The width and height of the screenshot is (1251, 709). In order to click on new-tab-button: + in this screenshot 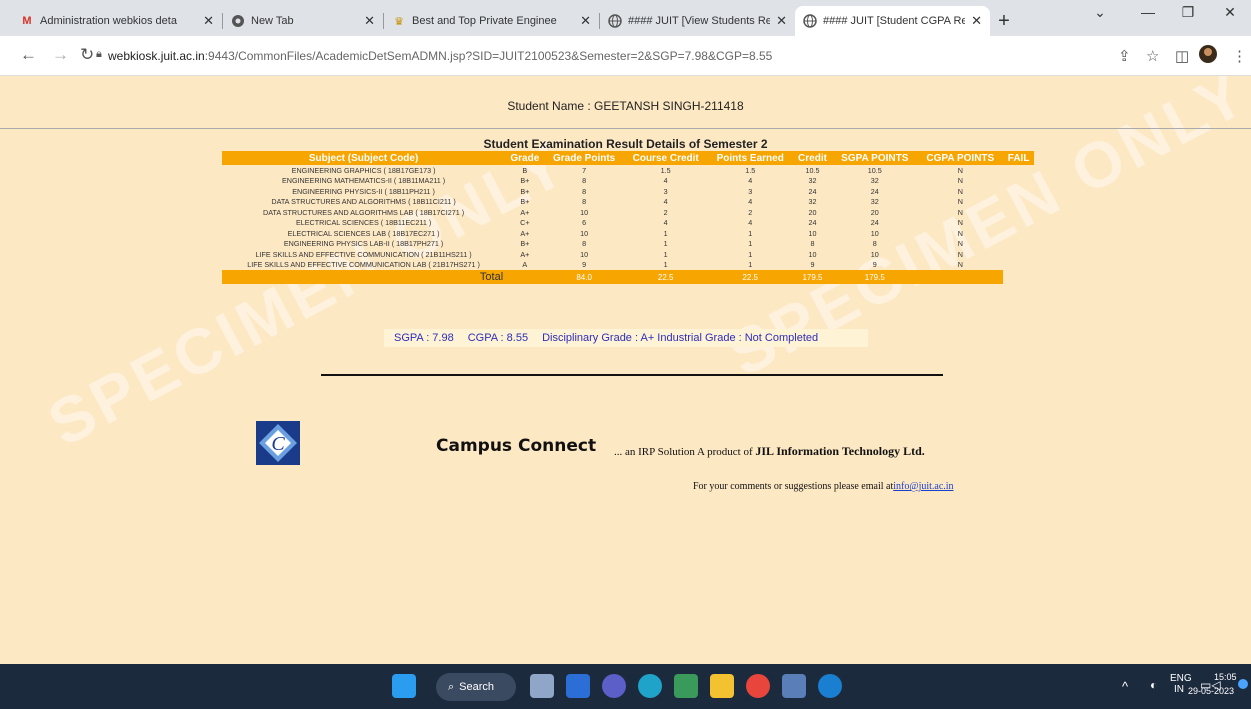, I will do `click(1004, 21)`.